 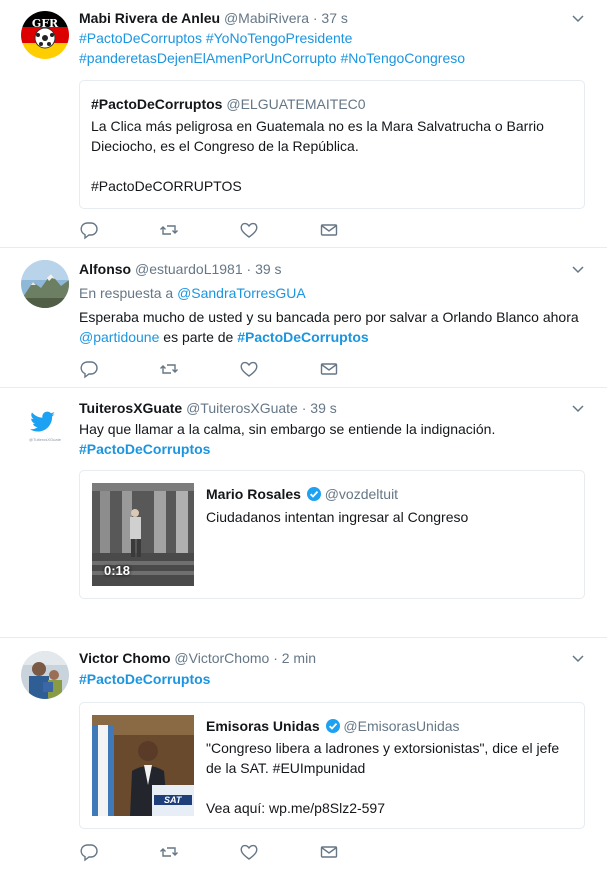 I want to click on mention-link: @partidoune, so click(x=119, y=337).